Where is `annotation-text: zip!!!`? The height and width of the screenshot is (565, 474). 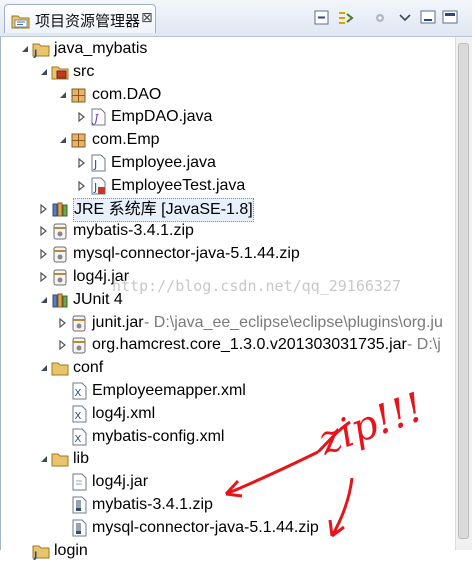
annotation-text: zip!!! is located at coordinates (371, 424).